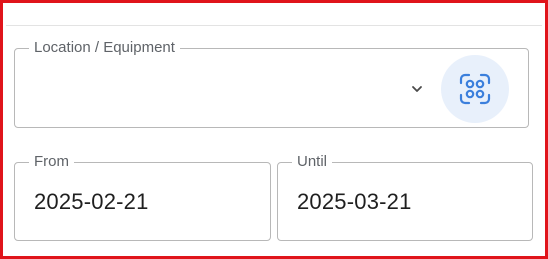 The height and width of the screenshot is (259, 548). Describe the element at coordinates (312, 162) in the screenshot. I see `until-date-label: Until` at that location.